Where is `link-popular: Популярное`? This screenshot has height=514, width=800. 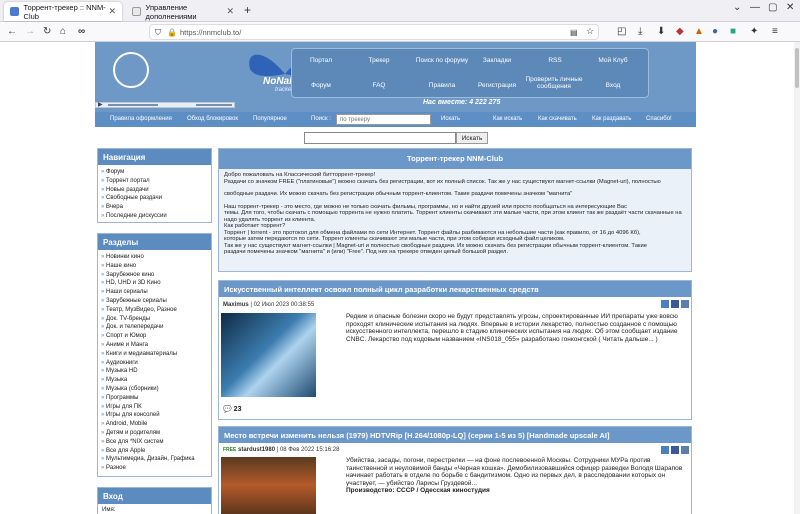
link-popular: Популярное is located at coordinates (270, 119).